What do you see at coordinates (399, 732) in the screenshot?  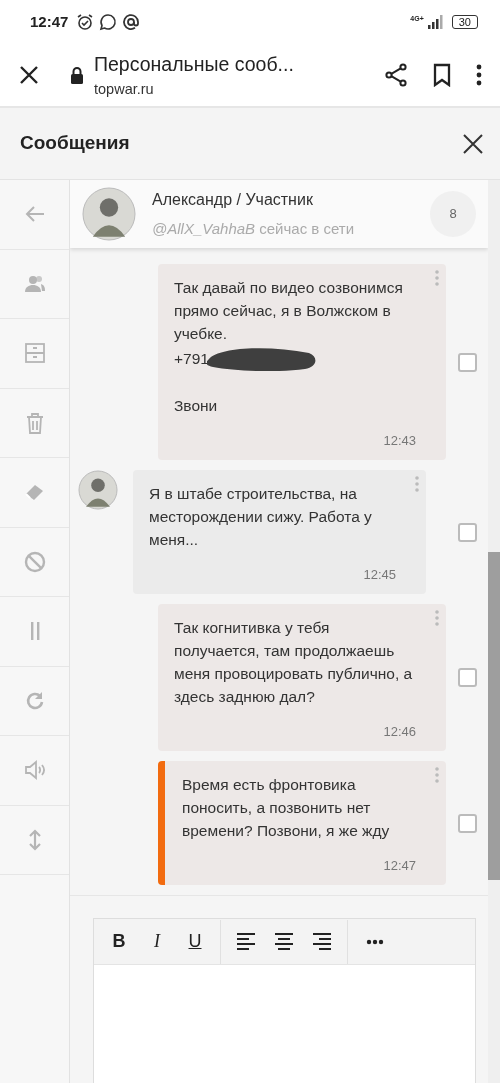 I see `message-time: 12:46` at bounding box center [399, 732].